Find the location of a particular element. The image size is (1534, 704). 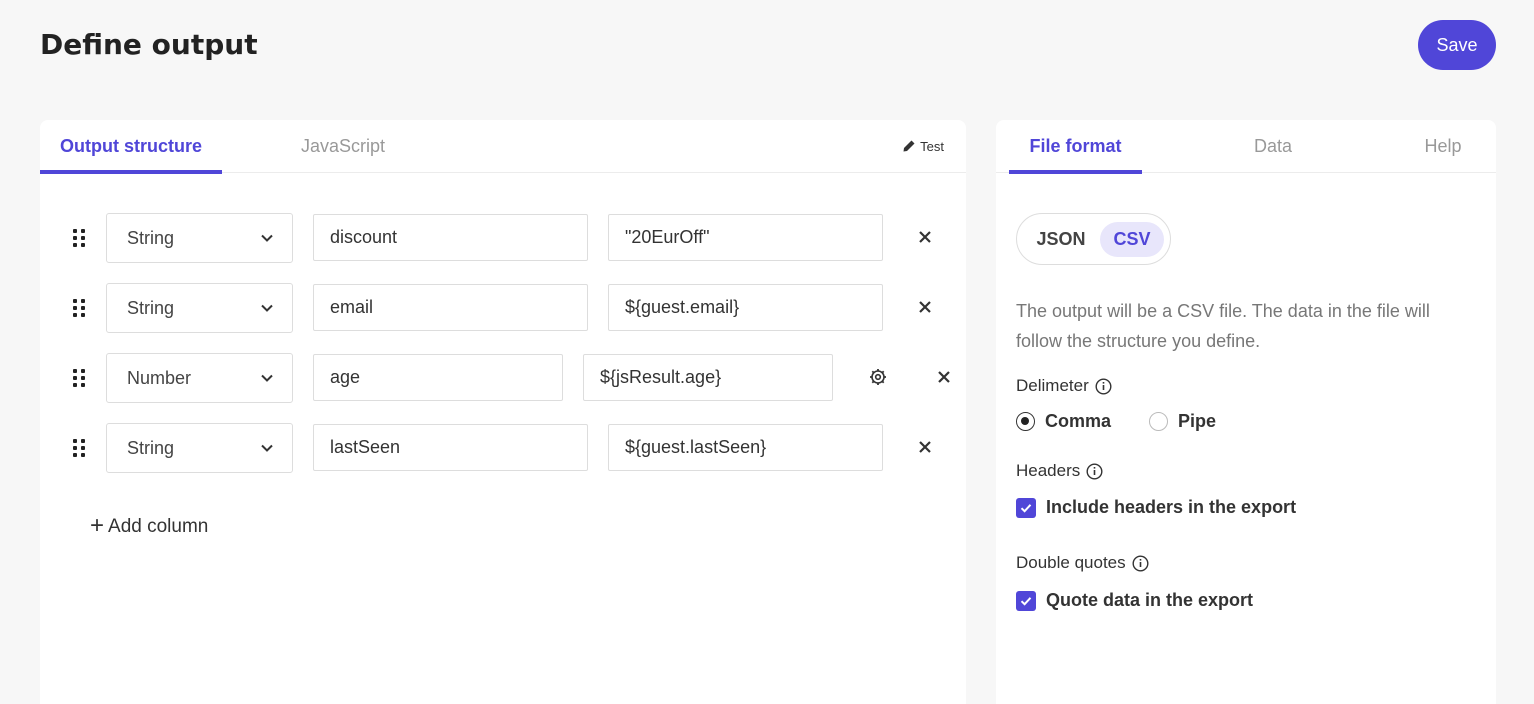

delimiter-label: Delimeter is located at coordinates (1052, 385).